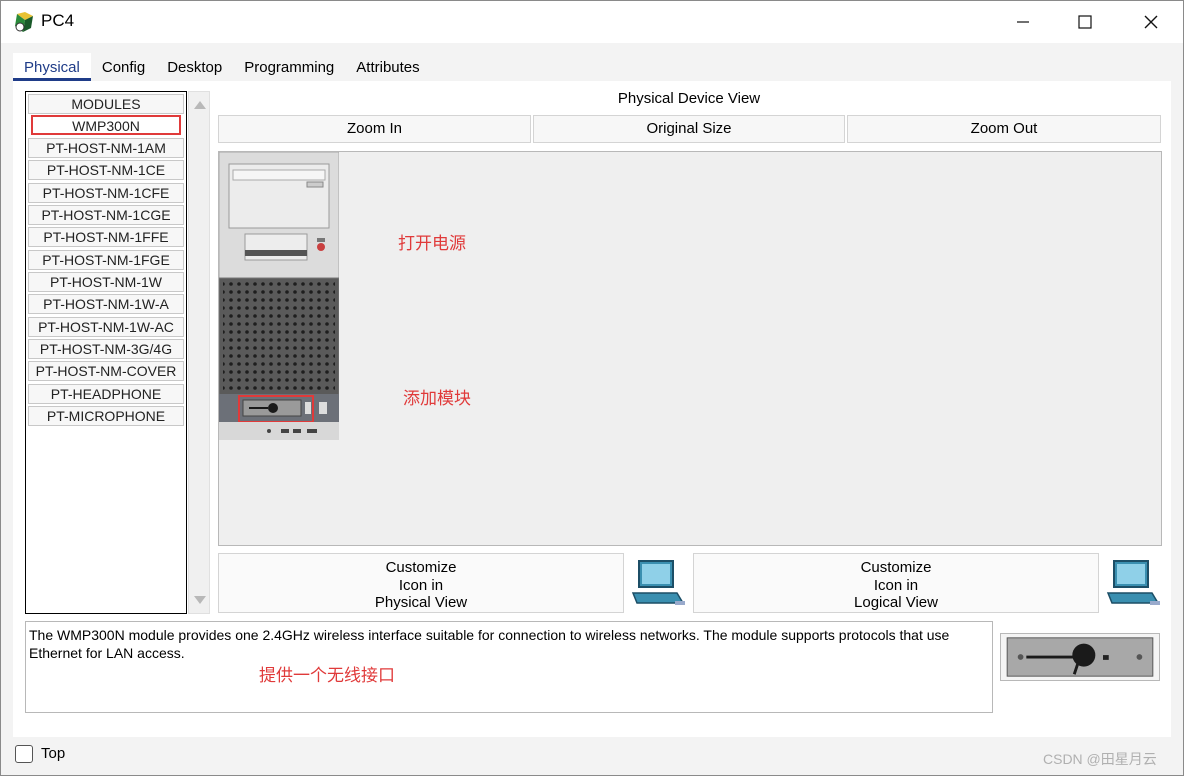  I want to click on annotation-wireless-interface: 提供一个无线接口, so click(327, 675).